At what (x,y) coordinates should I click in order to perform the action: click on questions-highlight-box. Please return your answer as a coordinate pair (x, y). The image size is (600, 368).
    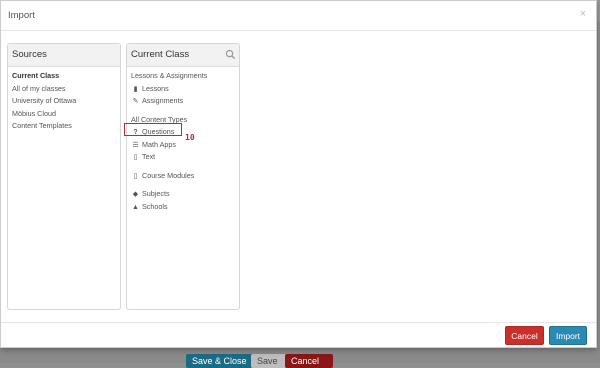
    Looking at the image, I should click on (153, 129).